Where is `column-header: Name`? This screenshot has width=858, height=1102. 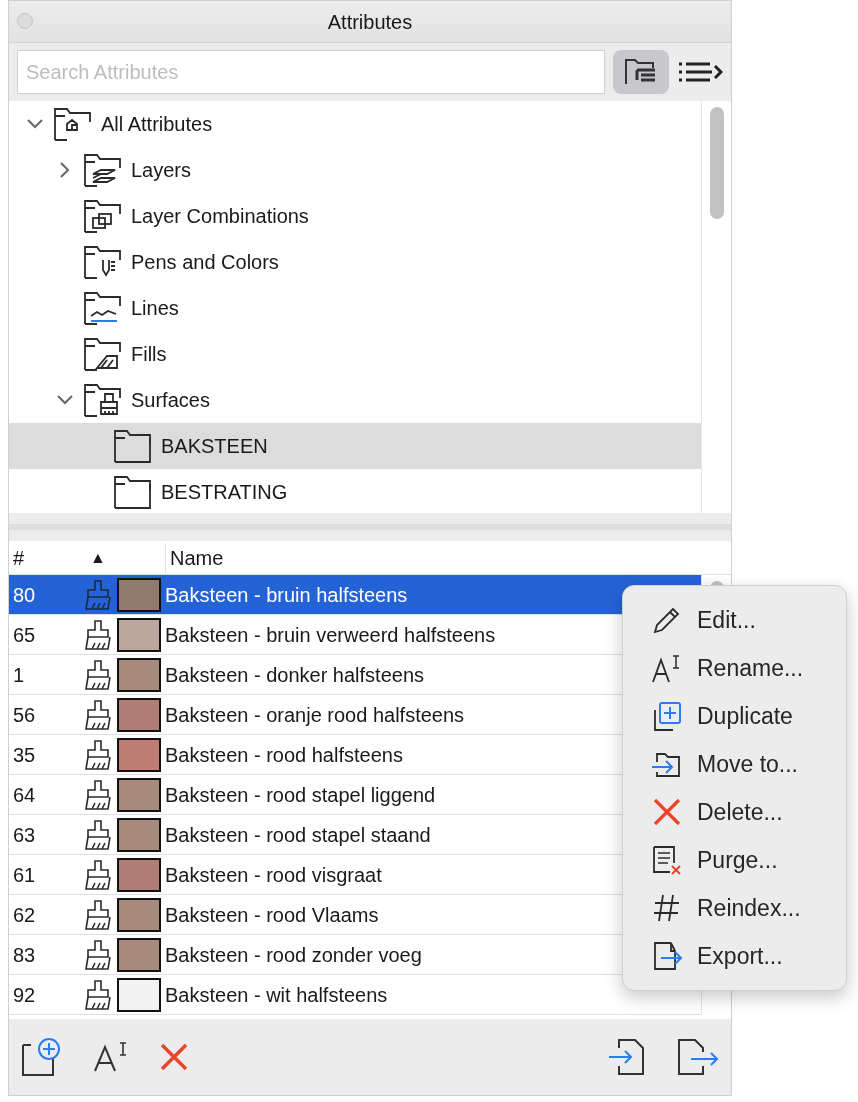 column-header: Name is located at coordinates (194, 557).